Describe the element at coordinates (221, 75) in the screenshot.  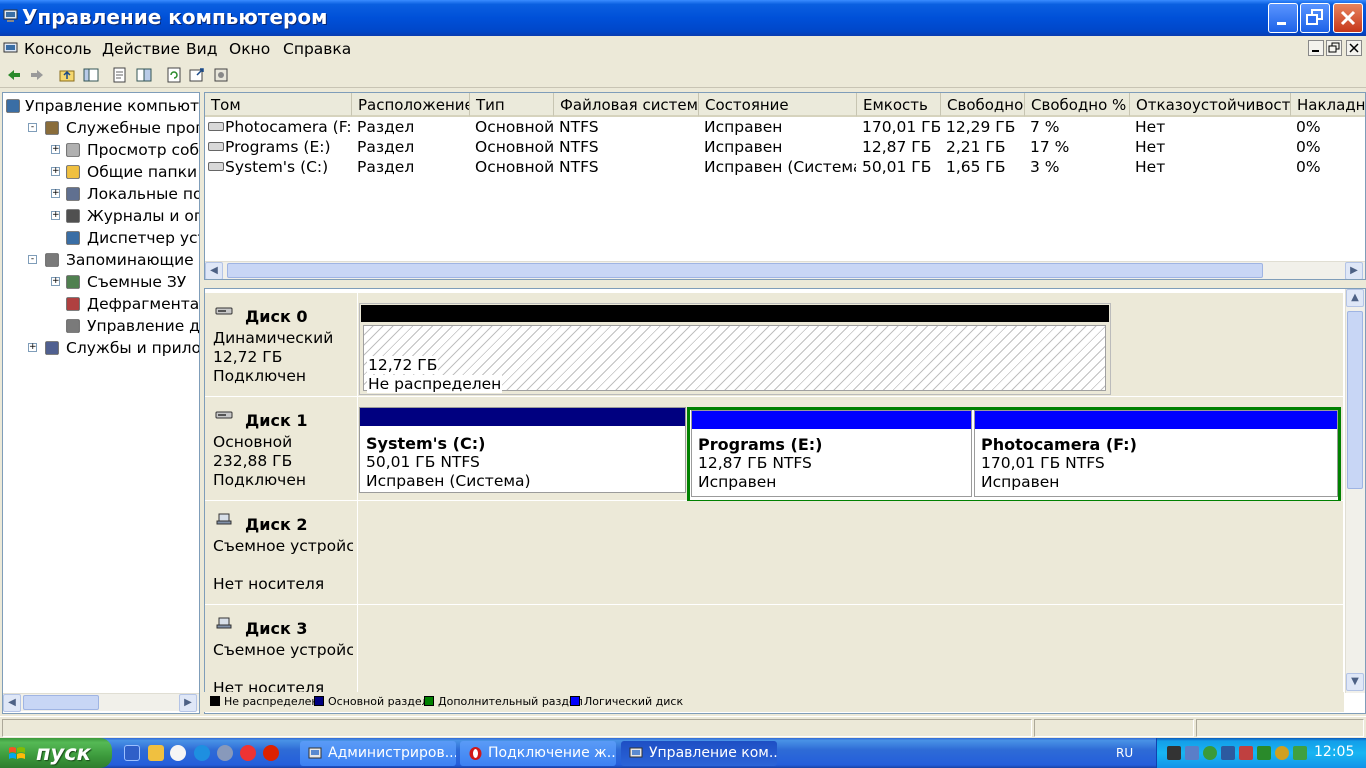
I see `disk-settings-icon` at that location.